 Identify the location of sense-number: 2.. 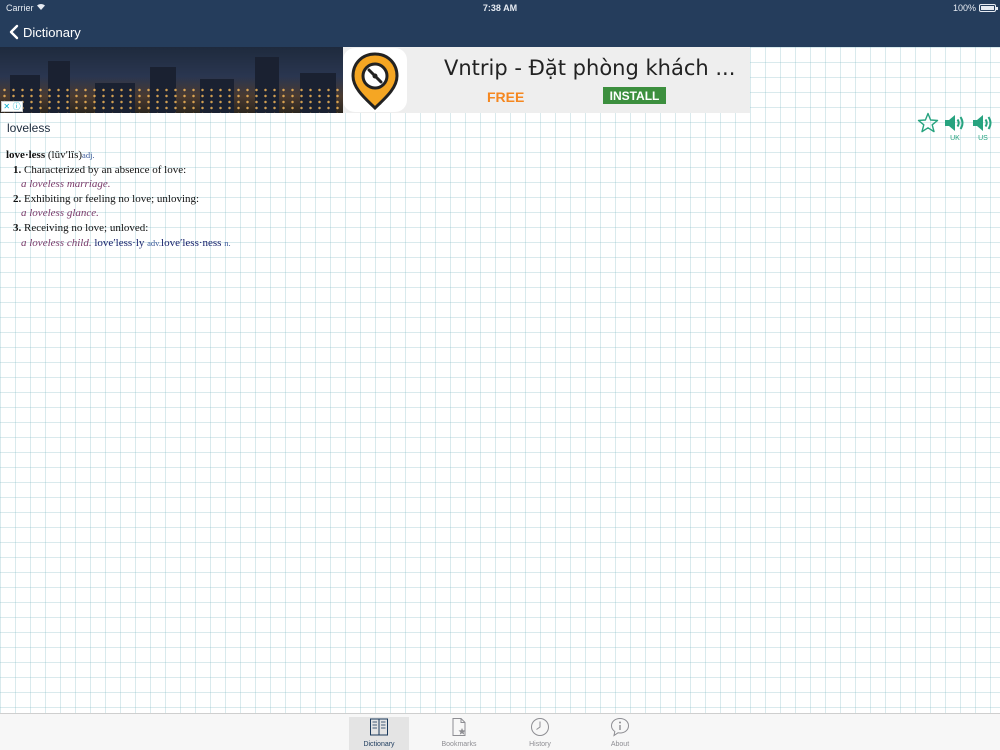
(17, 198).